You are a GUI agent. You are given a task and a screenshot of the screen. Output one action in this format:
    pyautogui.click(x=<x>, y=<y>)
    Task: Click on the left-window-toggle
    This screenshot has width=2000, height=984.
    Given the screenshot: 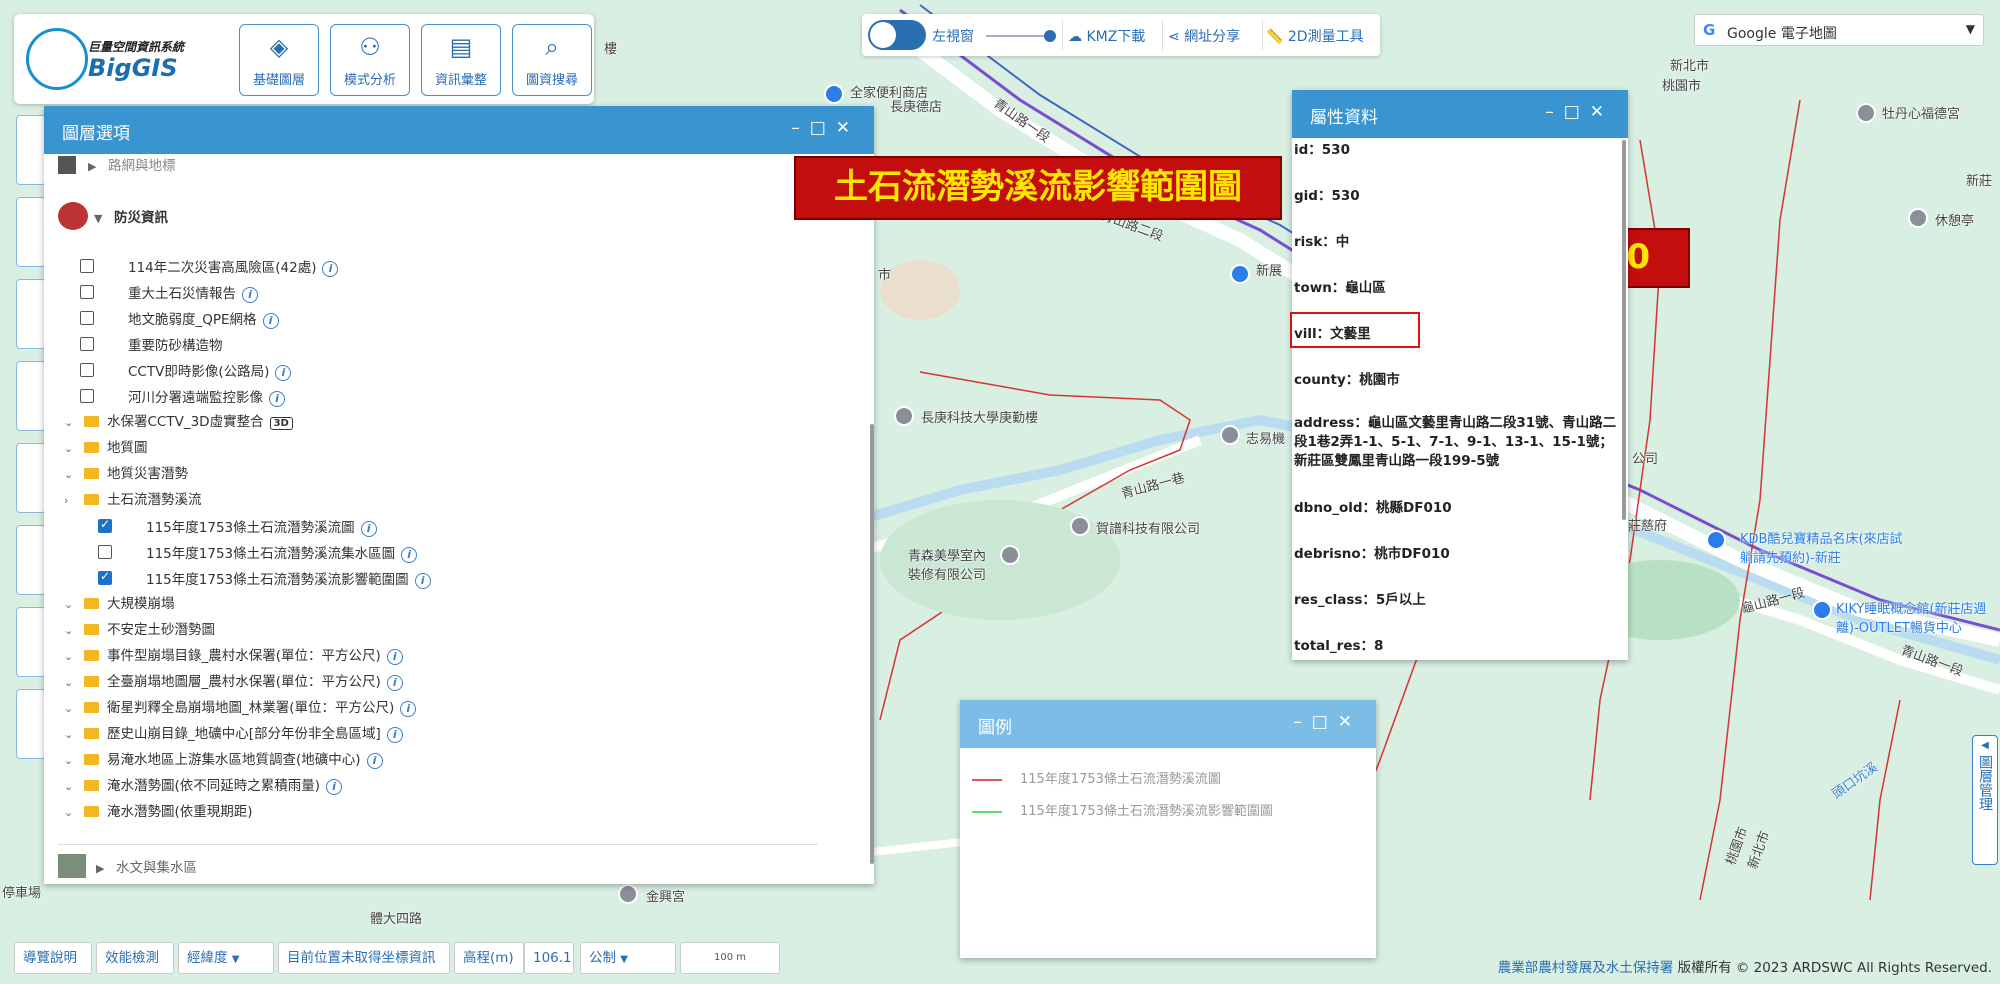 What is the action you would take?
    pyautogui.click(x=897, y=35)
    